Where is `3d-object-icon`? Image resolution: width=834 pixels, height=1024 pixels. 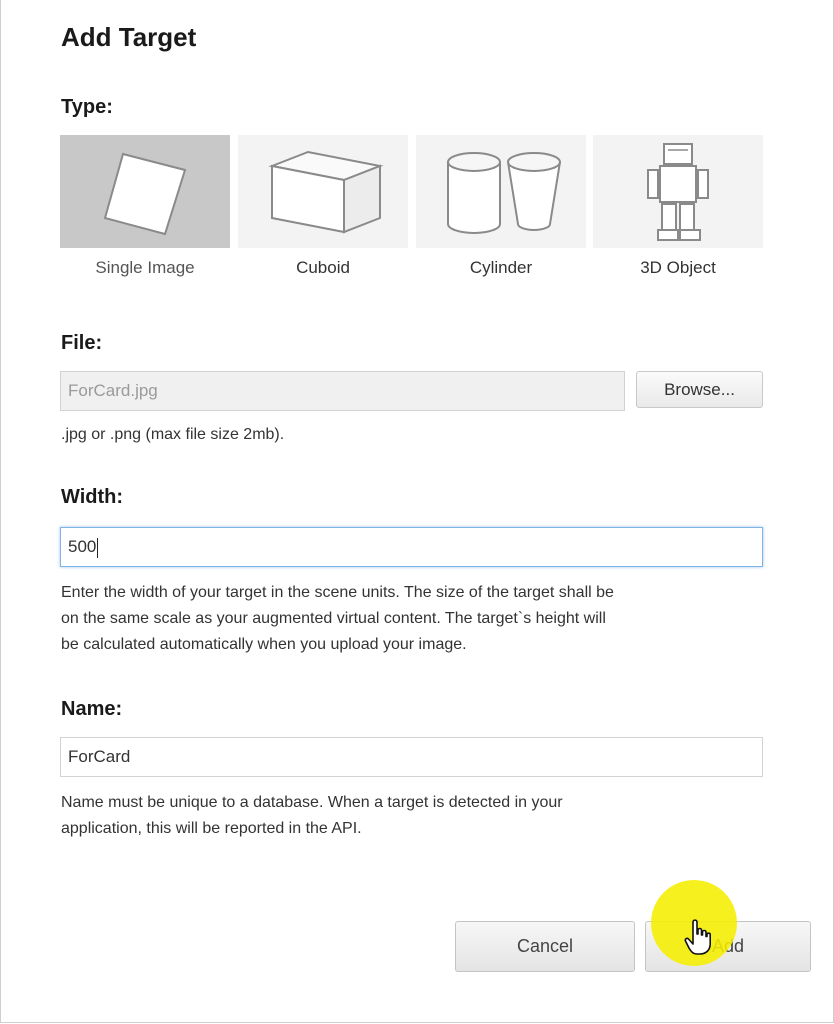 3d-object-icon is located at coordinates (678, 191).